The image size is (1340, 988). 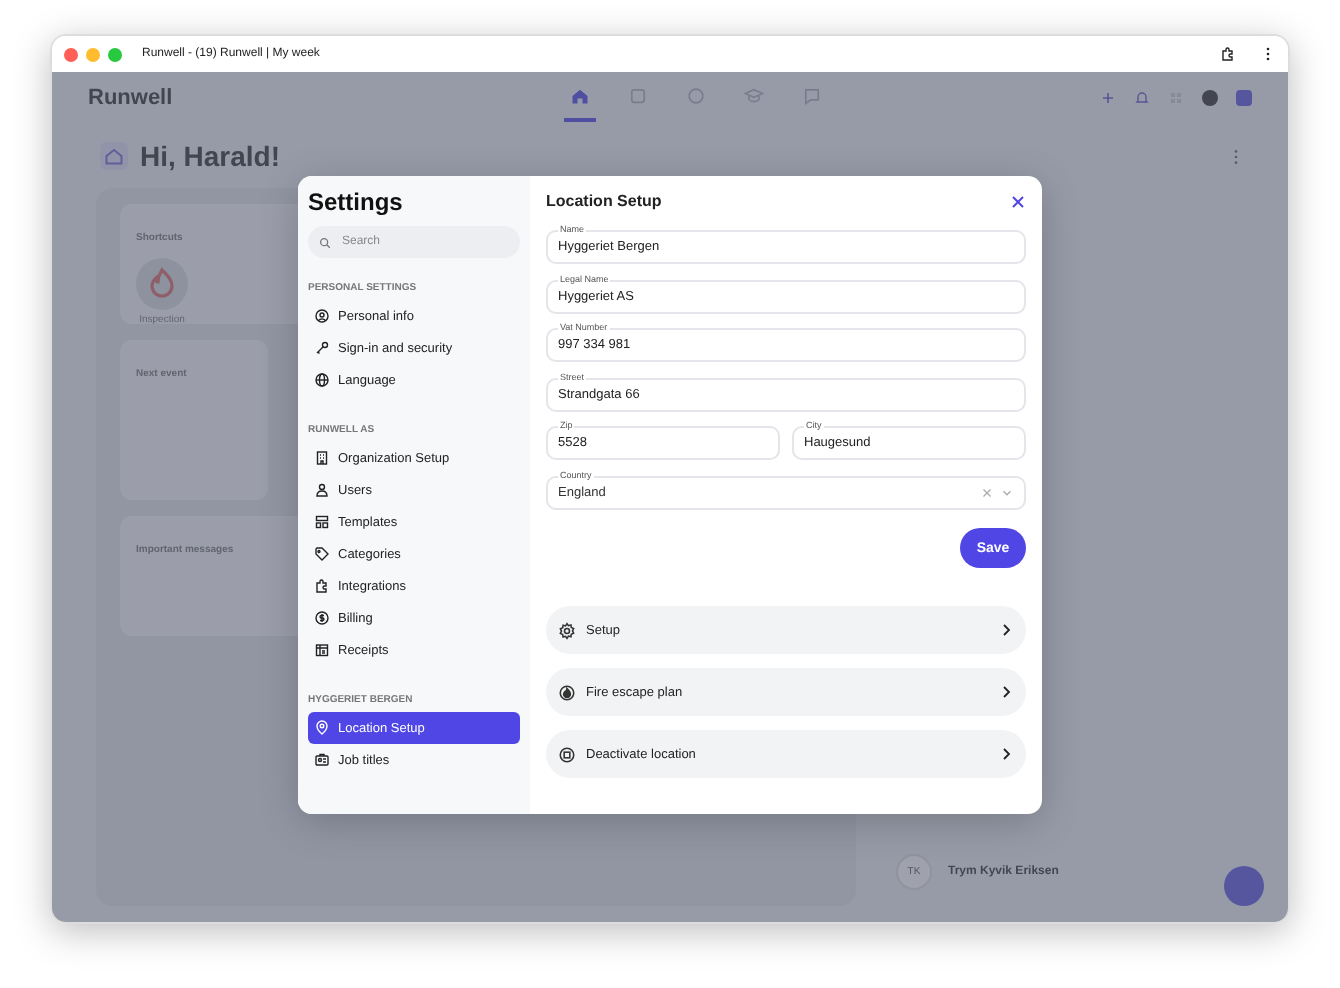 I want to click on chat-button, so click(x=1244, y=886).